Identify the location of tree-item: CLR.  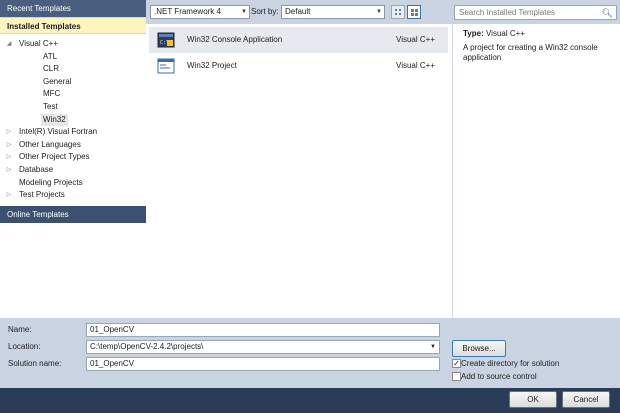
(73, 69).